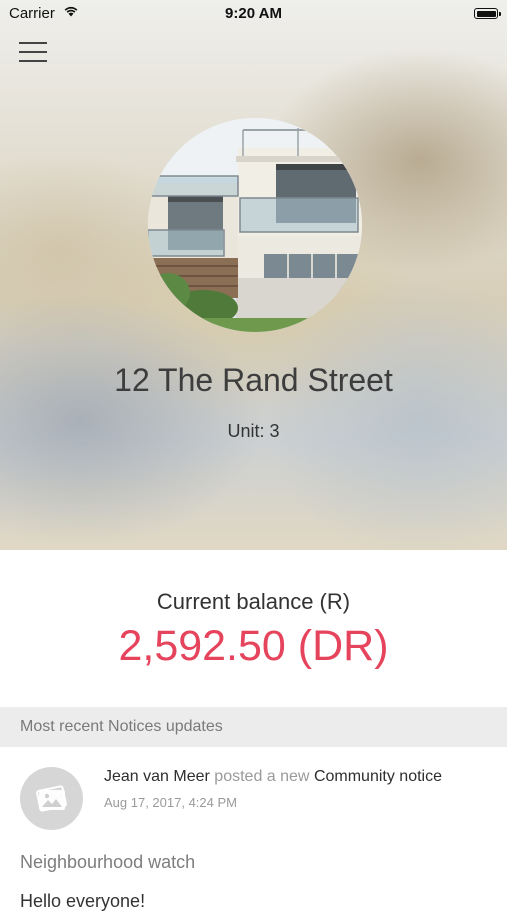 The image size is (507, 912). I want to click on hamburger-menu-icon, so click(34, 52).